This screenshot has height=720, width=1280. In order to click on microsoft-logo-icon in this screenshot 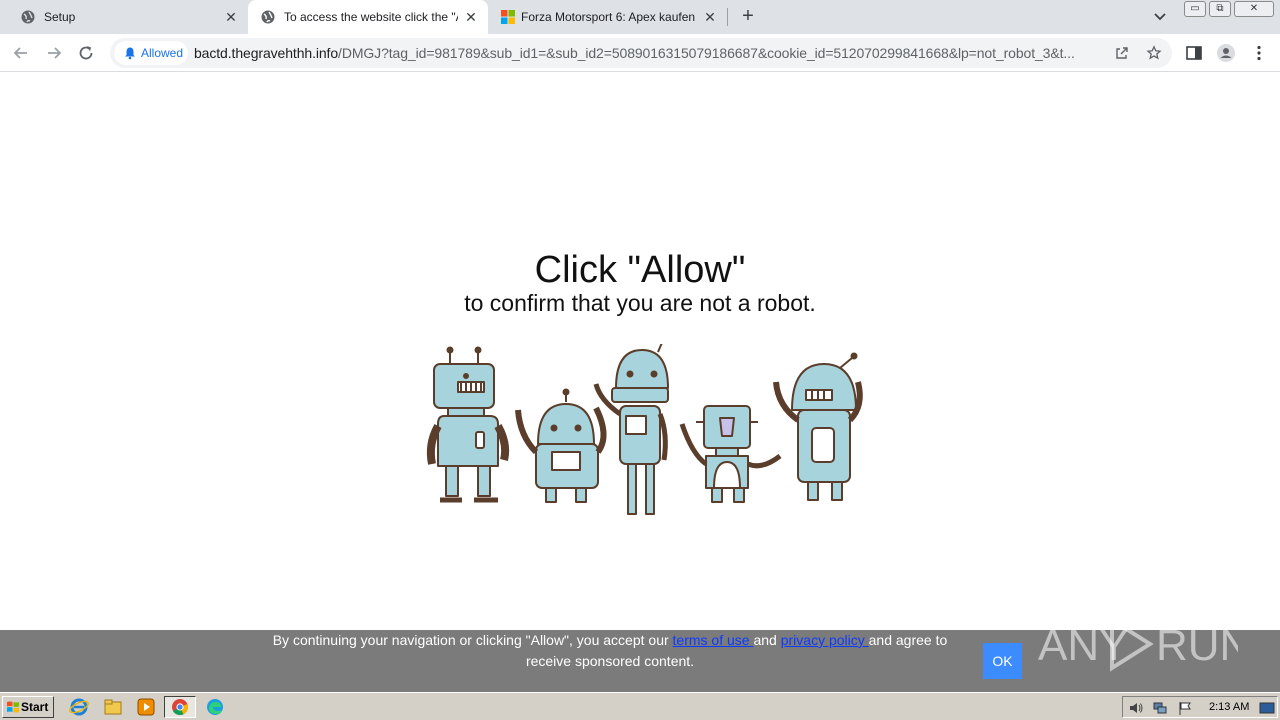, I will do `click(508, 17)`.